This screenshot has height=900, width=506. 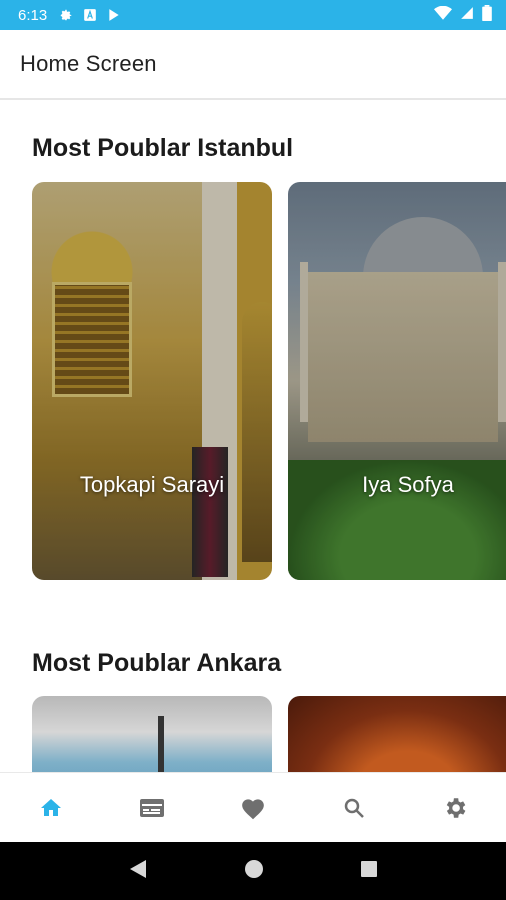 I want to click on card-image-detail, so click(x=161, y=744).